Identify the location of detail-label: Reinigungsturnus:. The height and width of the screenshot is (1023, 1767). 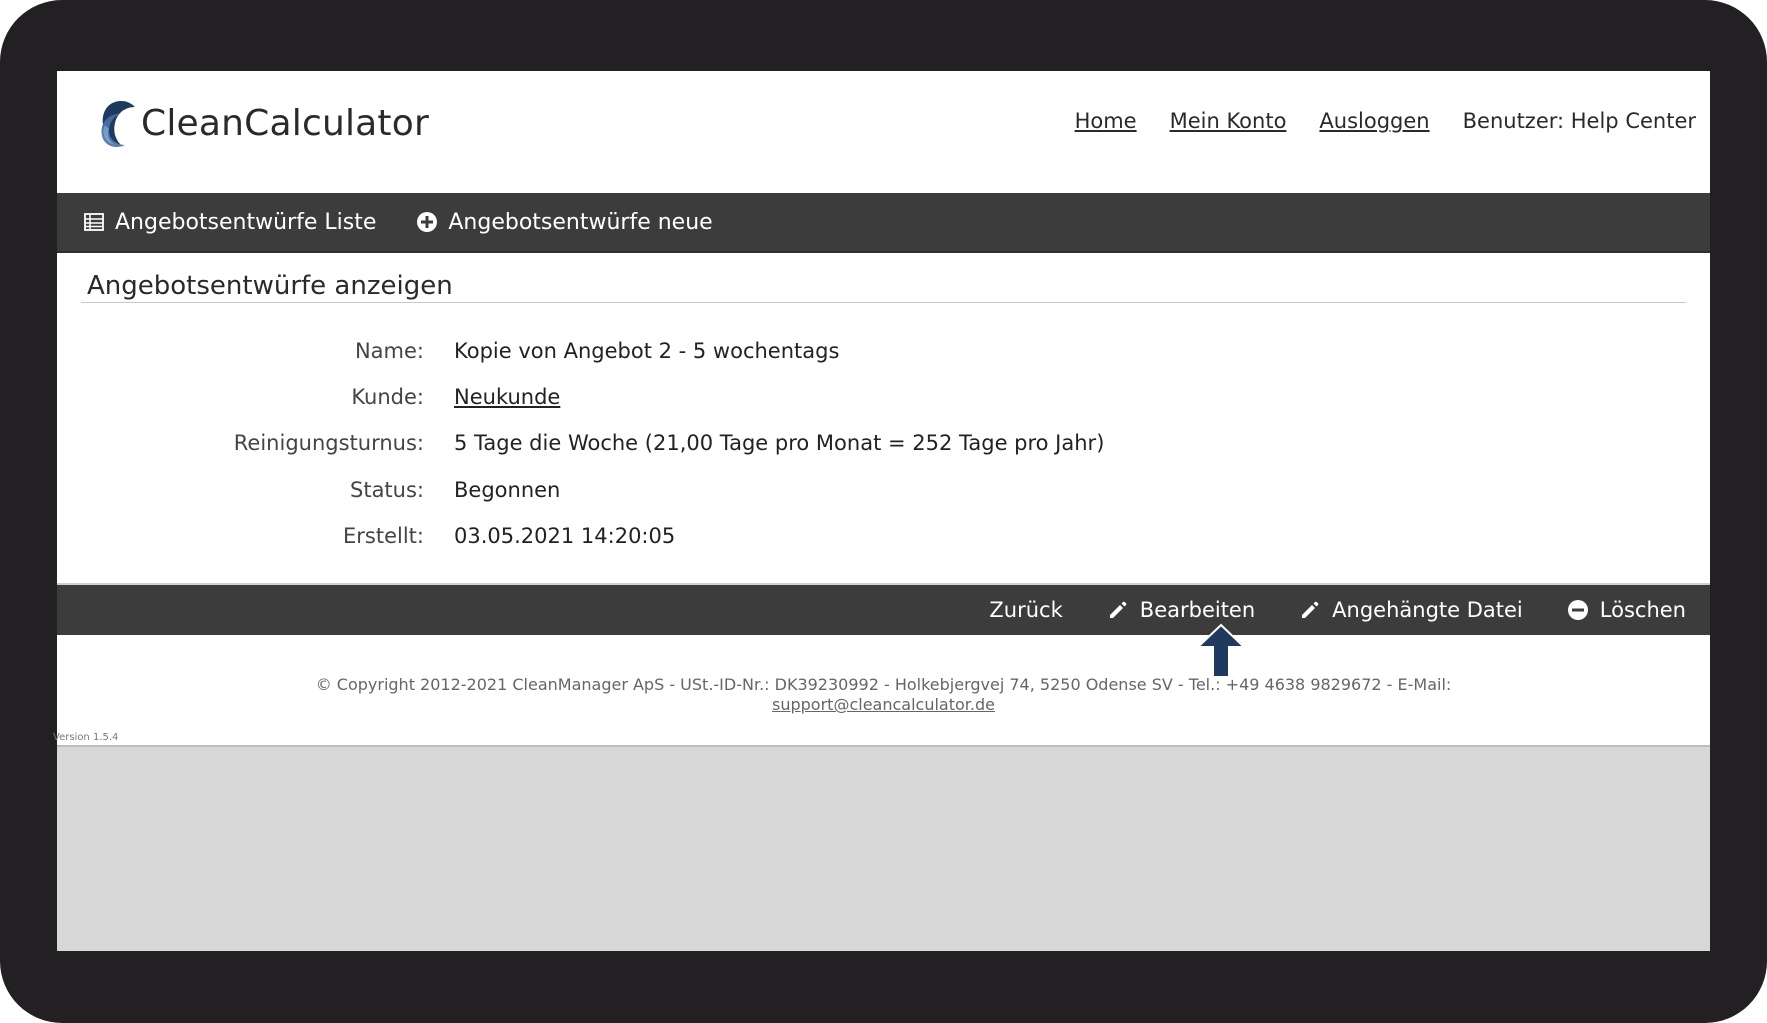
(328, 443).